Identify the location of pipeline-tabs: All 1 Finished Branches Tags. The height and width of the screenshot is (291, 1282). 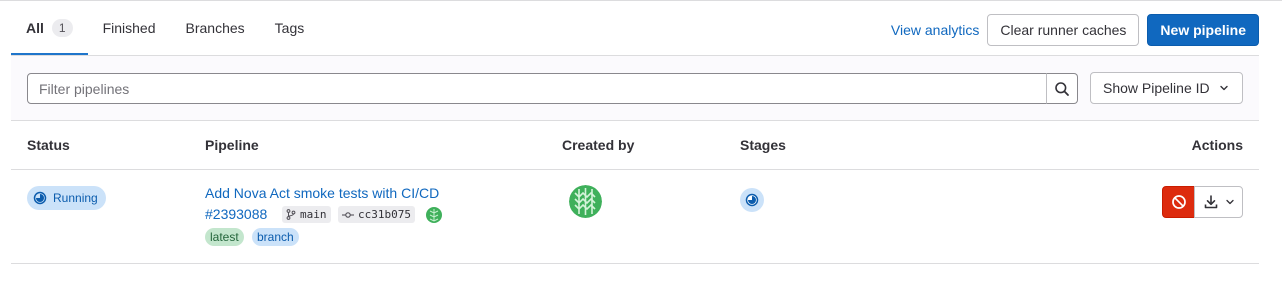
(165, 28).